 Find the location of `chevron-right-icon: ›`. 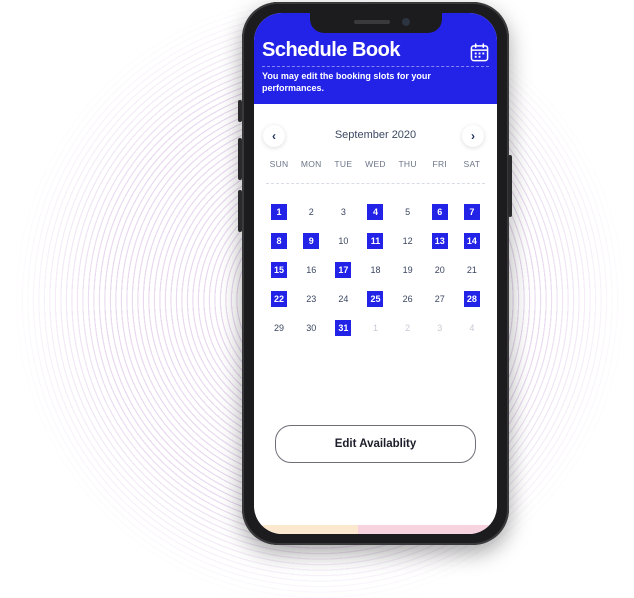

chevron-right-icon: › is located at coordinates (473, 136).